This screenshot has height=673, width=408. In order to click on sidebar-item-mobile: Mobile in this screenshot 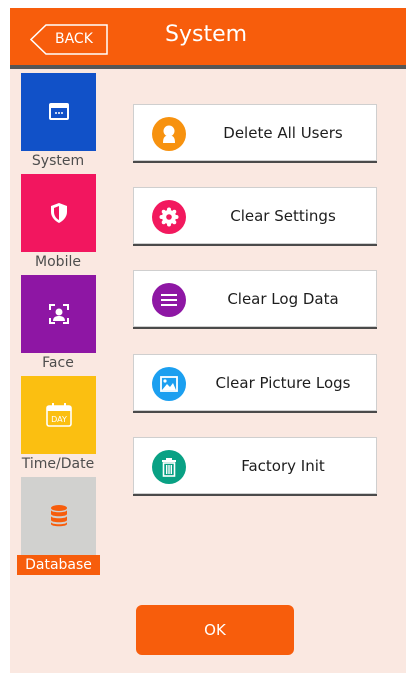, I will do `click(58, 220)`.